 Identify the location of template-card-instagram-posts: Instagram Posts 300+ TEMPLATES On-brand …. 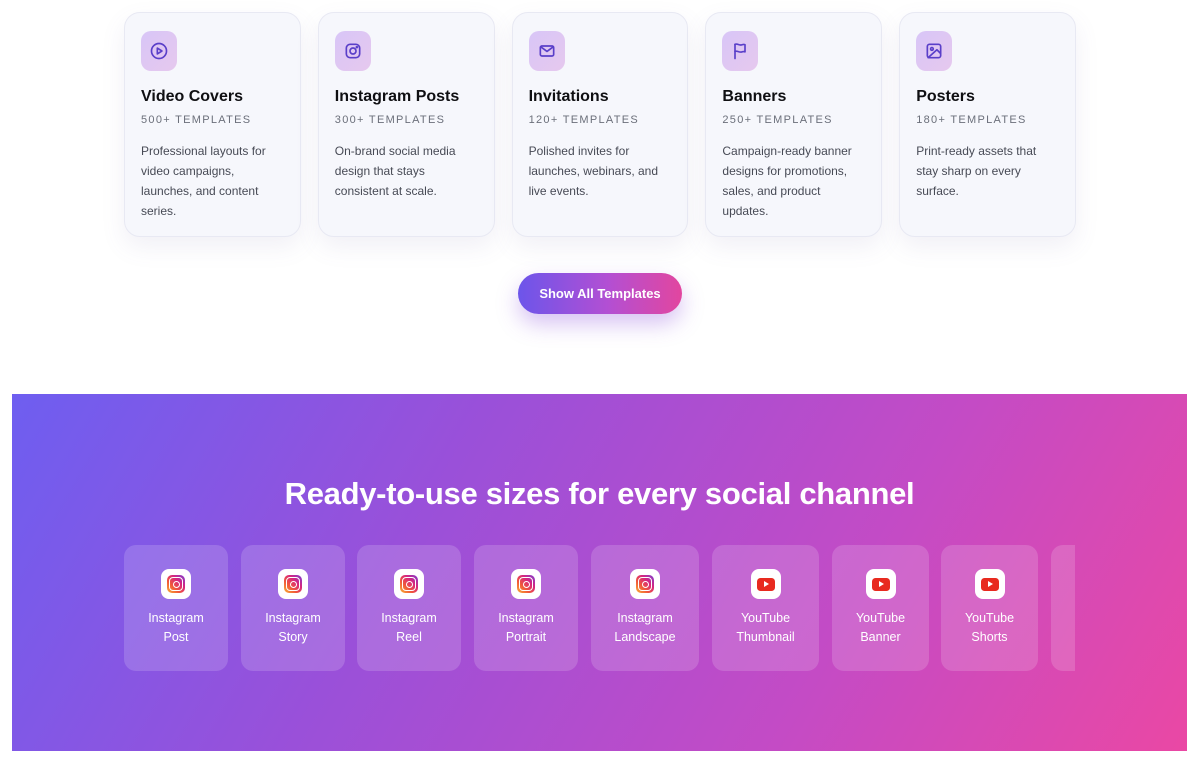
(406, 124).